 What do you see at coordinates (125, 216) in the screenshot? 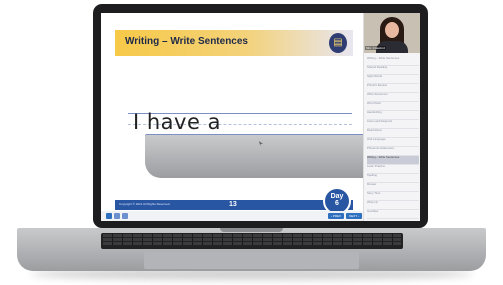
I see `fullscreen-button` at bounding box center [125, 216].